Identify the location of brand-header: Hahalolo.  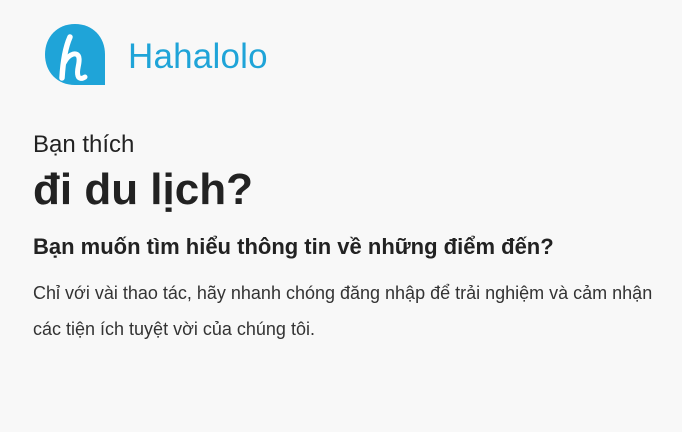
(155, 55).